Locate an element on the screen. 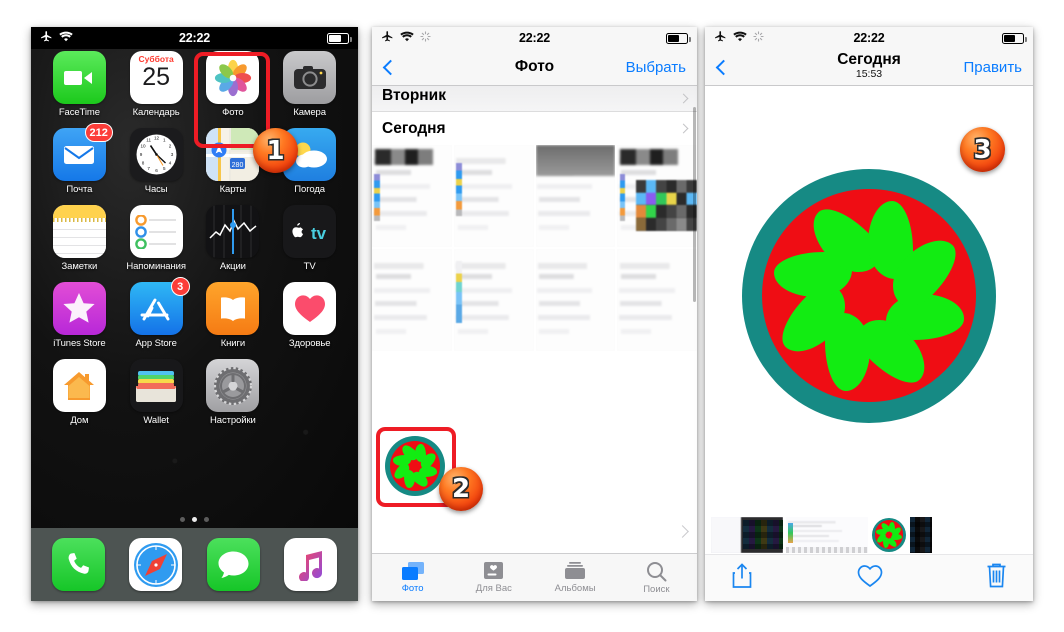 The width and height of the screenshot is (1064, 632). svg-text: 3 is located at coordinates (171, 154).